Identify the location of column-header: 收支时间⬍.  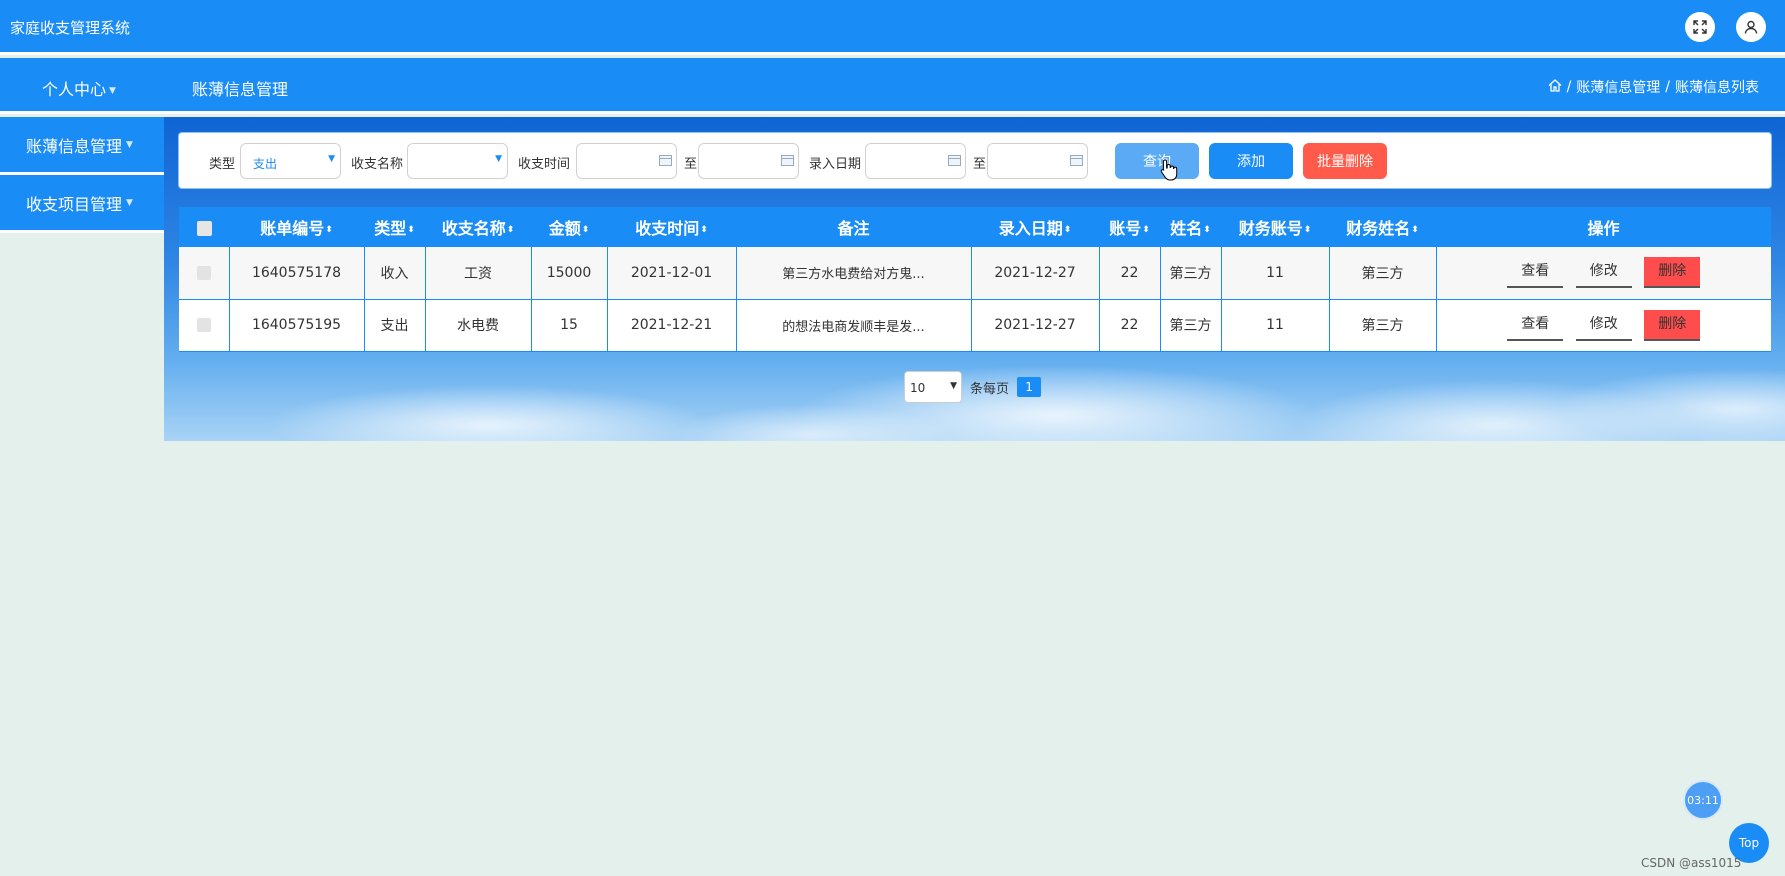
(671, 227).